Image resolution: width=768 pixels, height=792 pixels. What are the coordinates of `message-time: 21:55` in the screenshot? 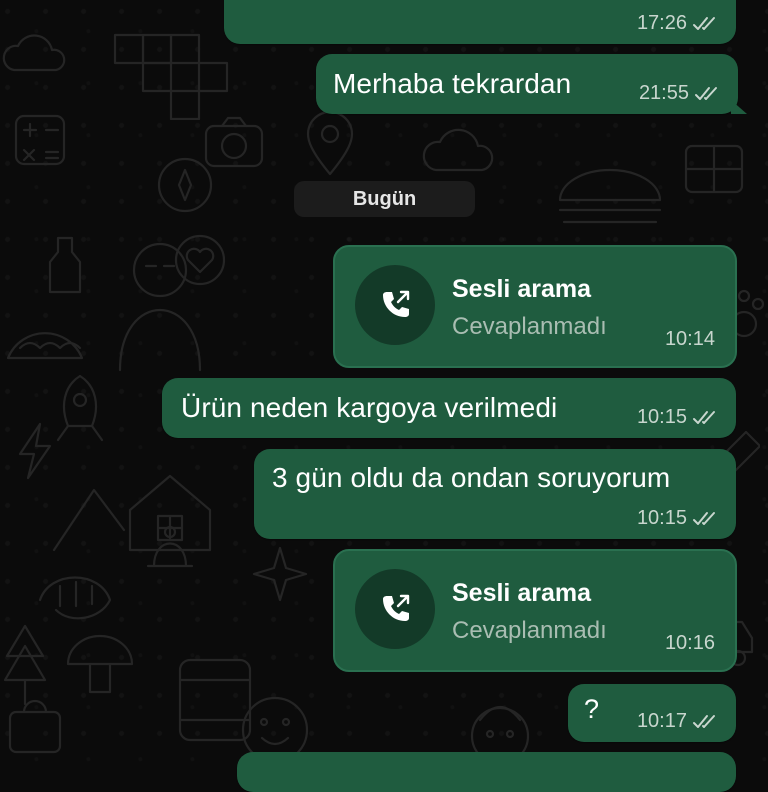 It's located at (663, 93).